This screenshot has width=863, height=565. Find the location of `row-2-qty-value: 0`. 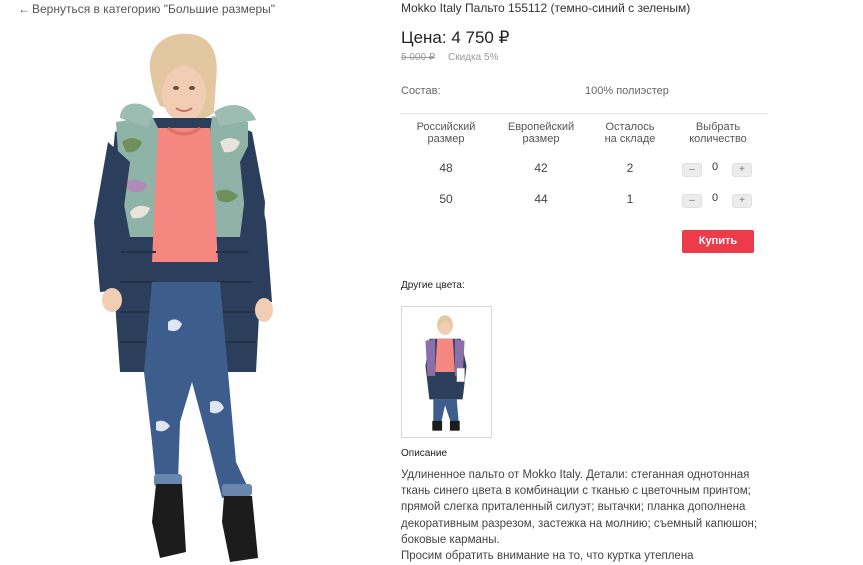

row-2-qty-value: 0 is located at coordinates (715, 198).